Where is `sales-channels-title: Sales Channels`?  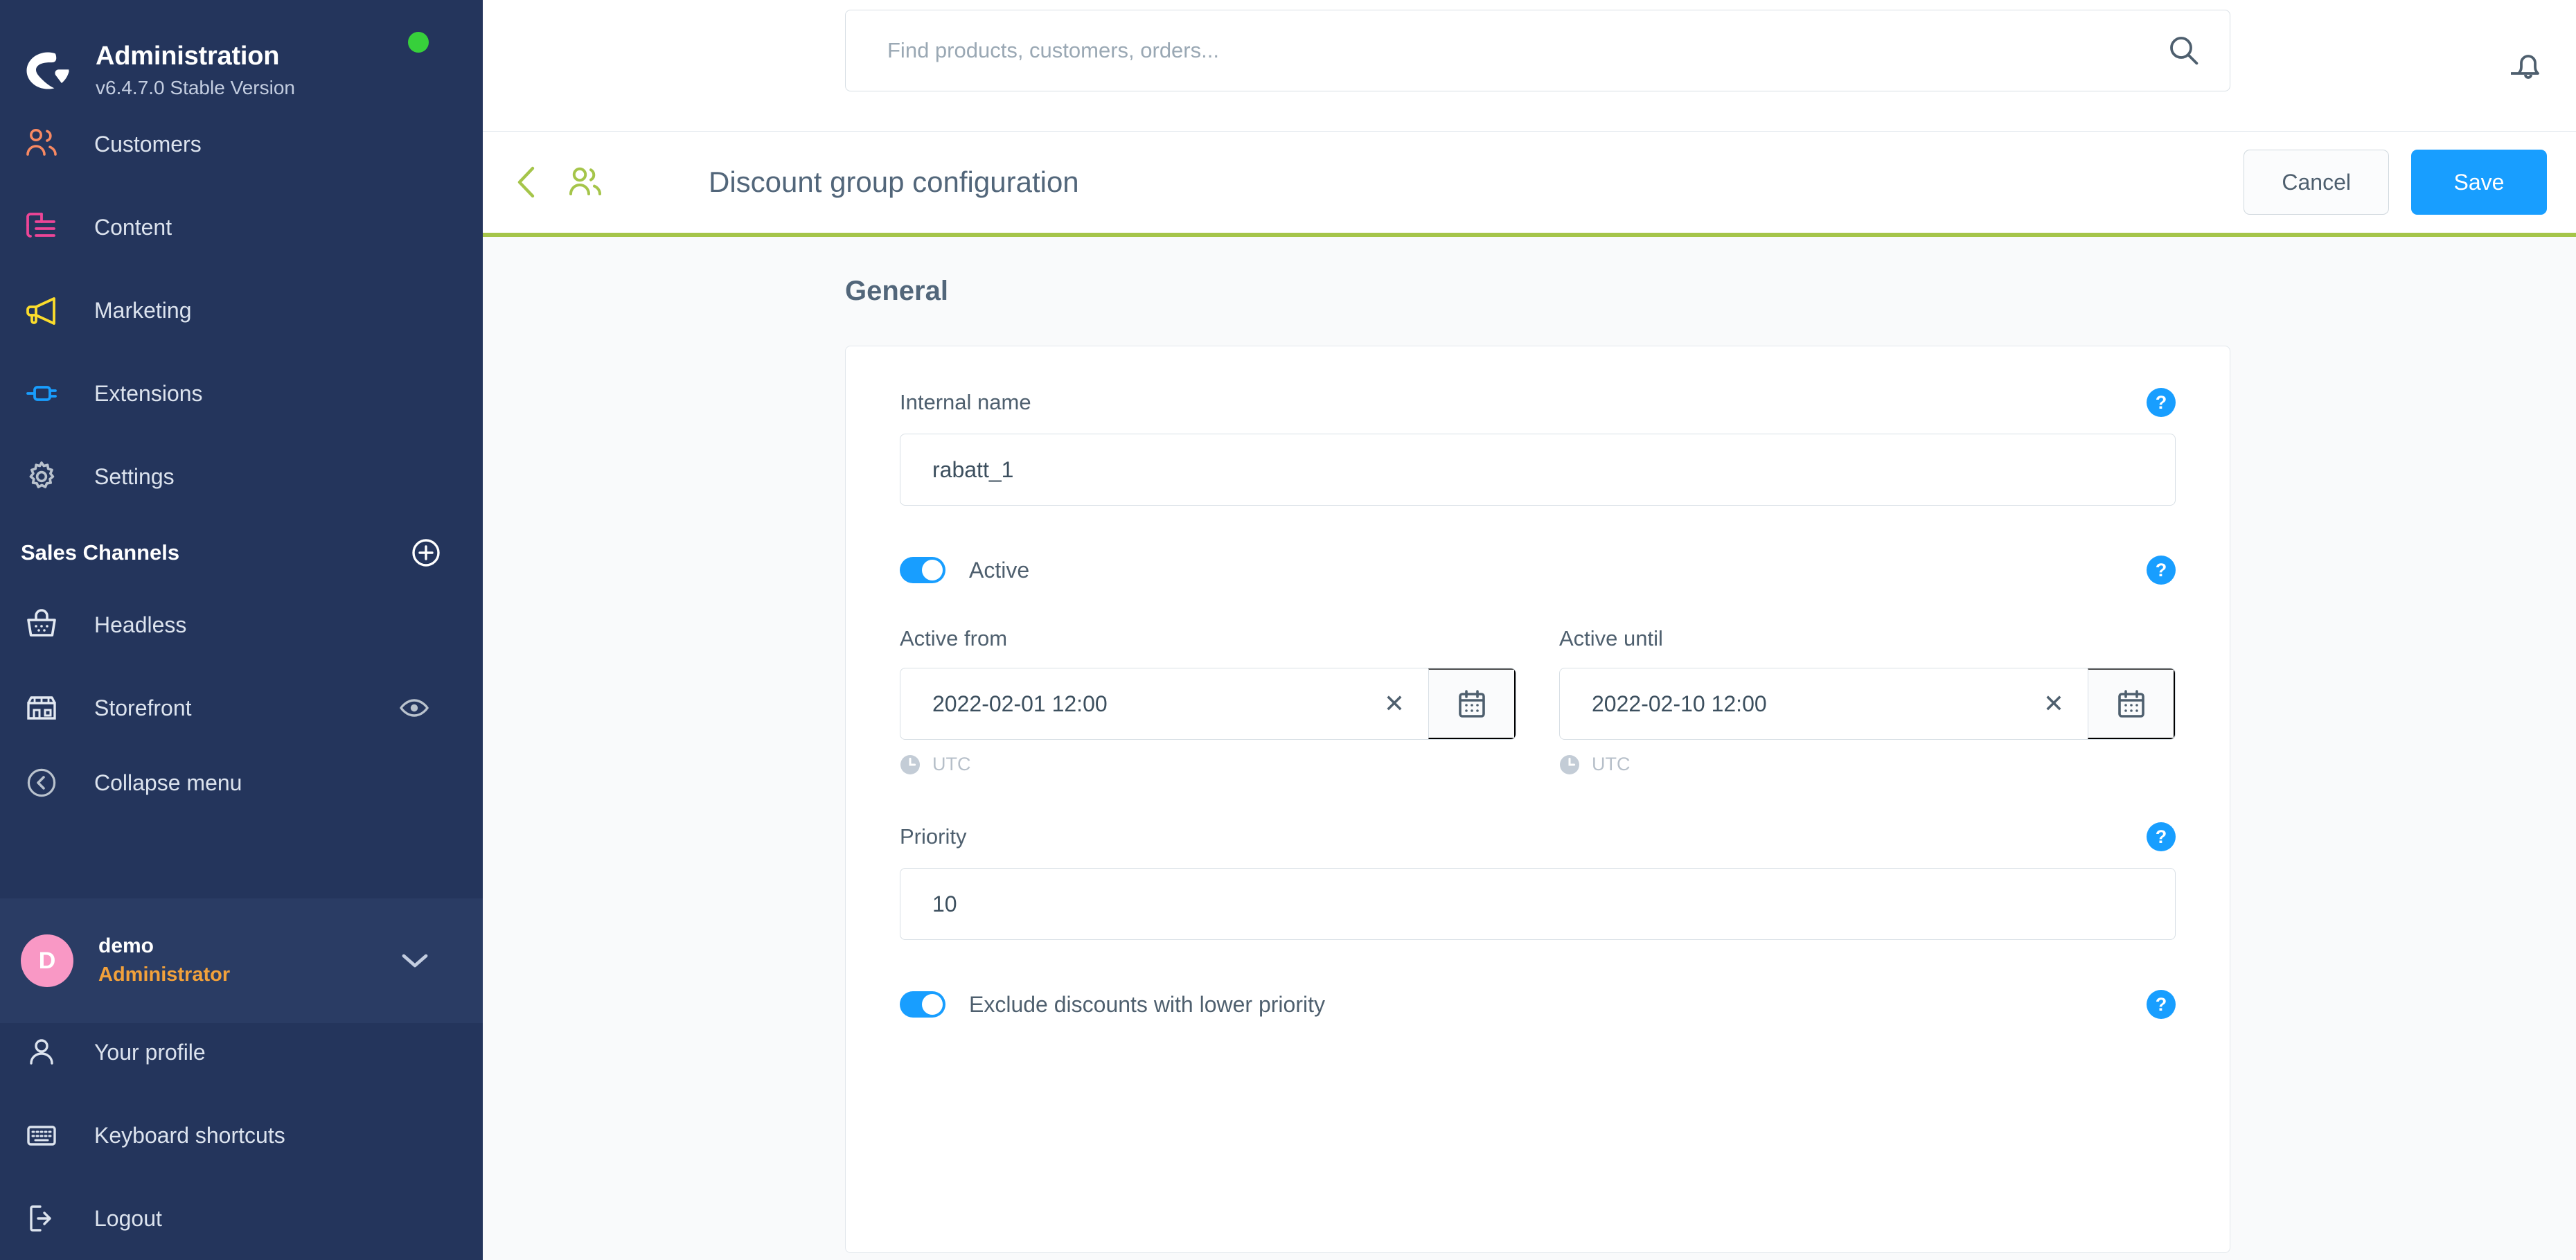 sales-channels-title: Sales Channels is located at coordinates (100, 552).